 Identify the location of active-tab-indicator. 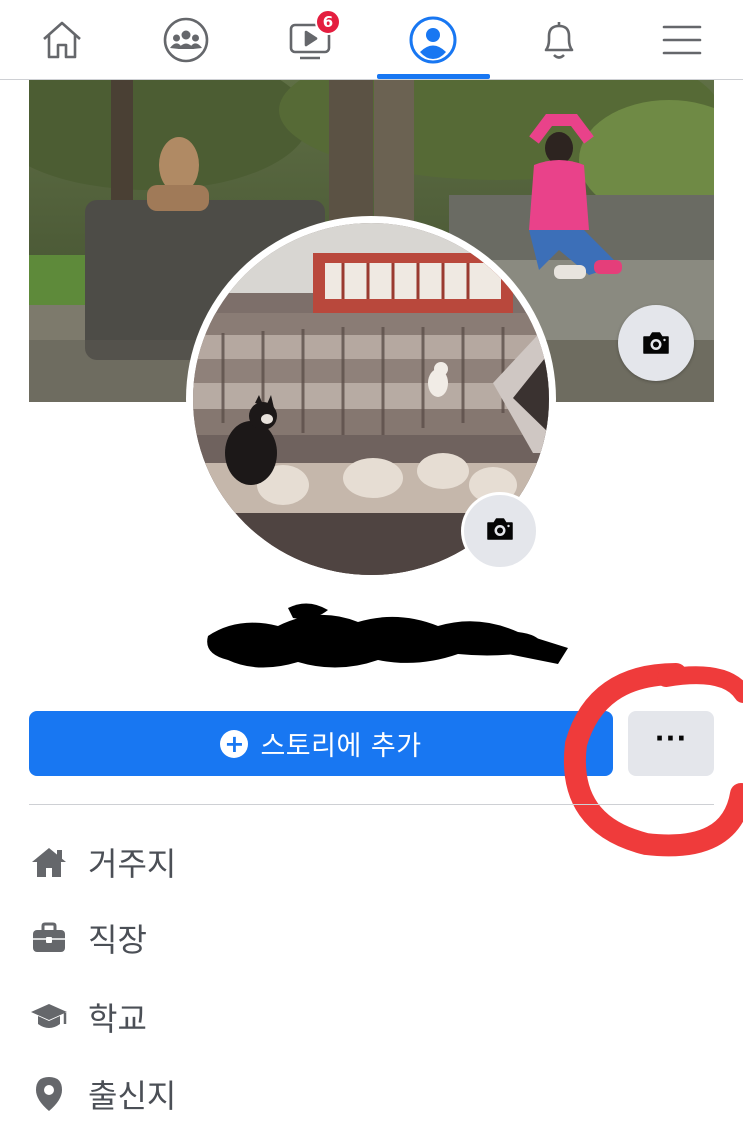
(433, 76).